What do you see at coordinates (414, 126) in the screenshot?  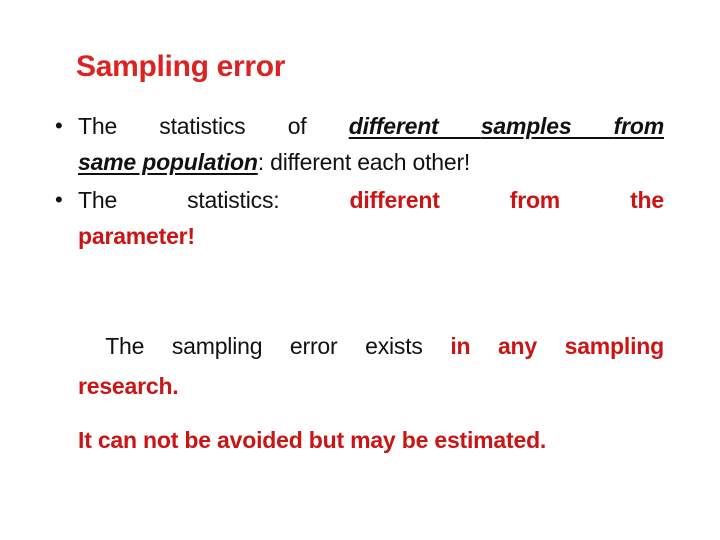 I see `bullet-1-emphasis-different: different` at bounding box center [414, 126].